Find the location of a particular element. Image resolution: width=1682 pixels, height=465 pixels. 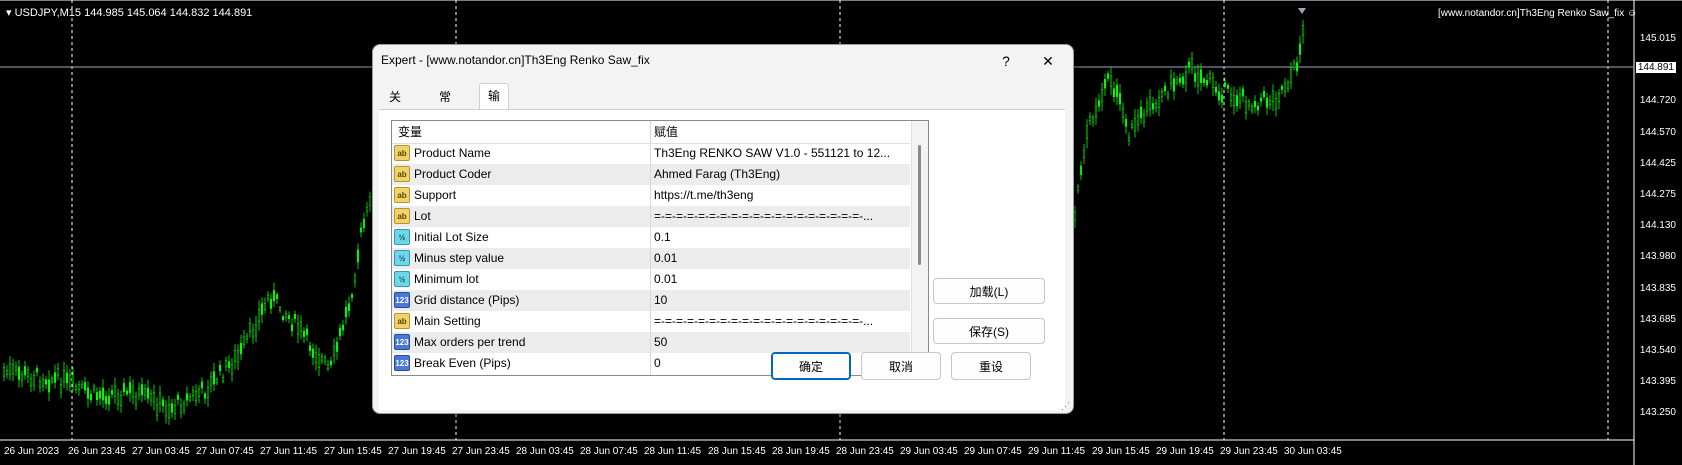

table-row: 123 Max orders per trend 50 is located at coordinates (651, 342).